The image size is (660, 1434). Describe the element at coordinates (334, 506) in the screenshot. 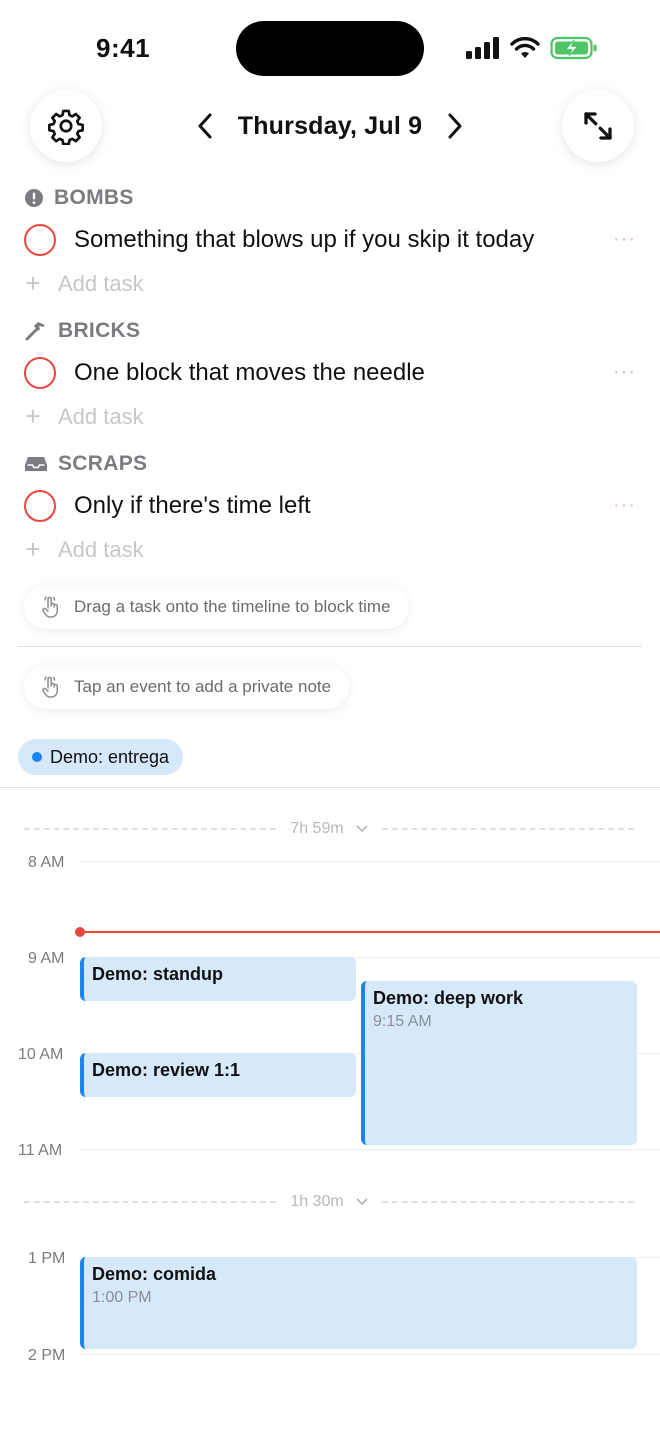

I see `task-row: Only if there's time left ···` at that location.